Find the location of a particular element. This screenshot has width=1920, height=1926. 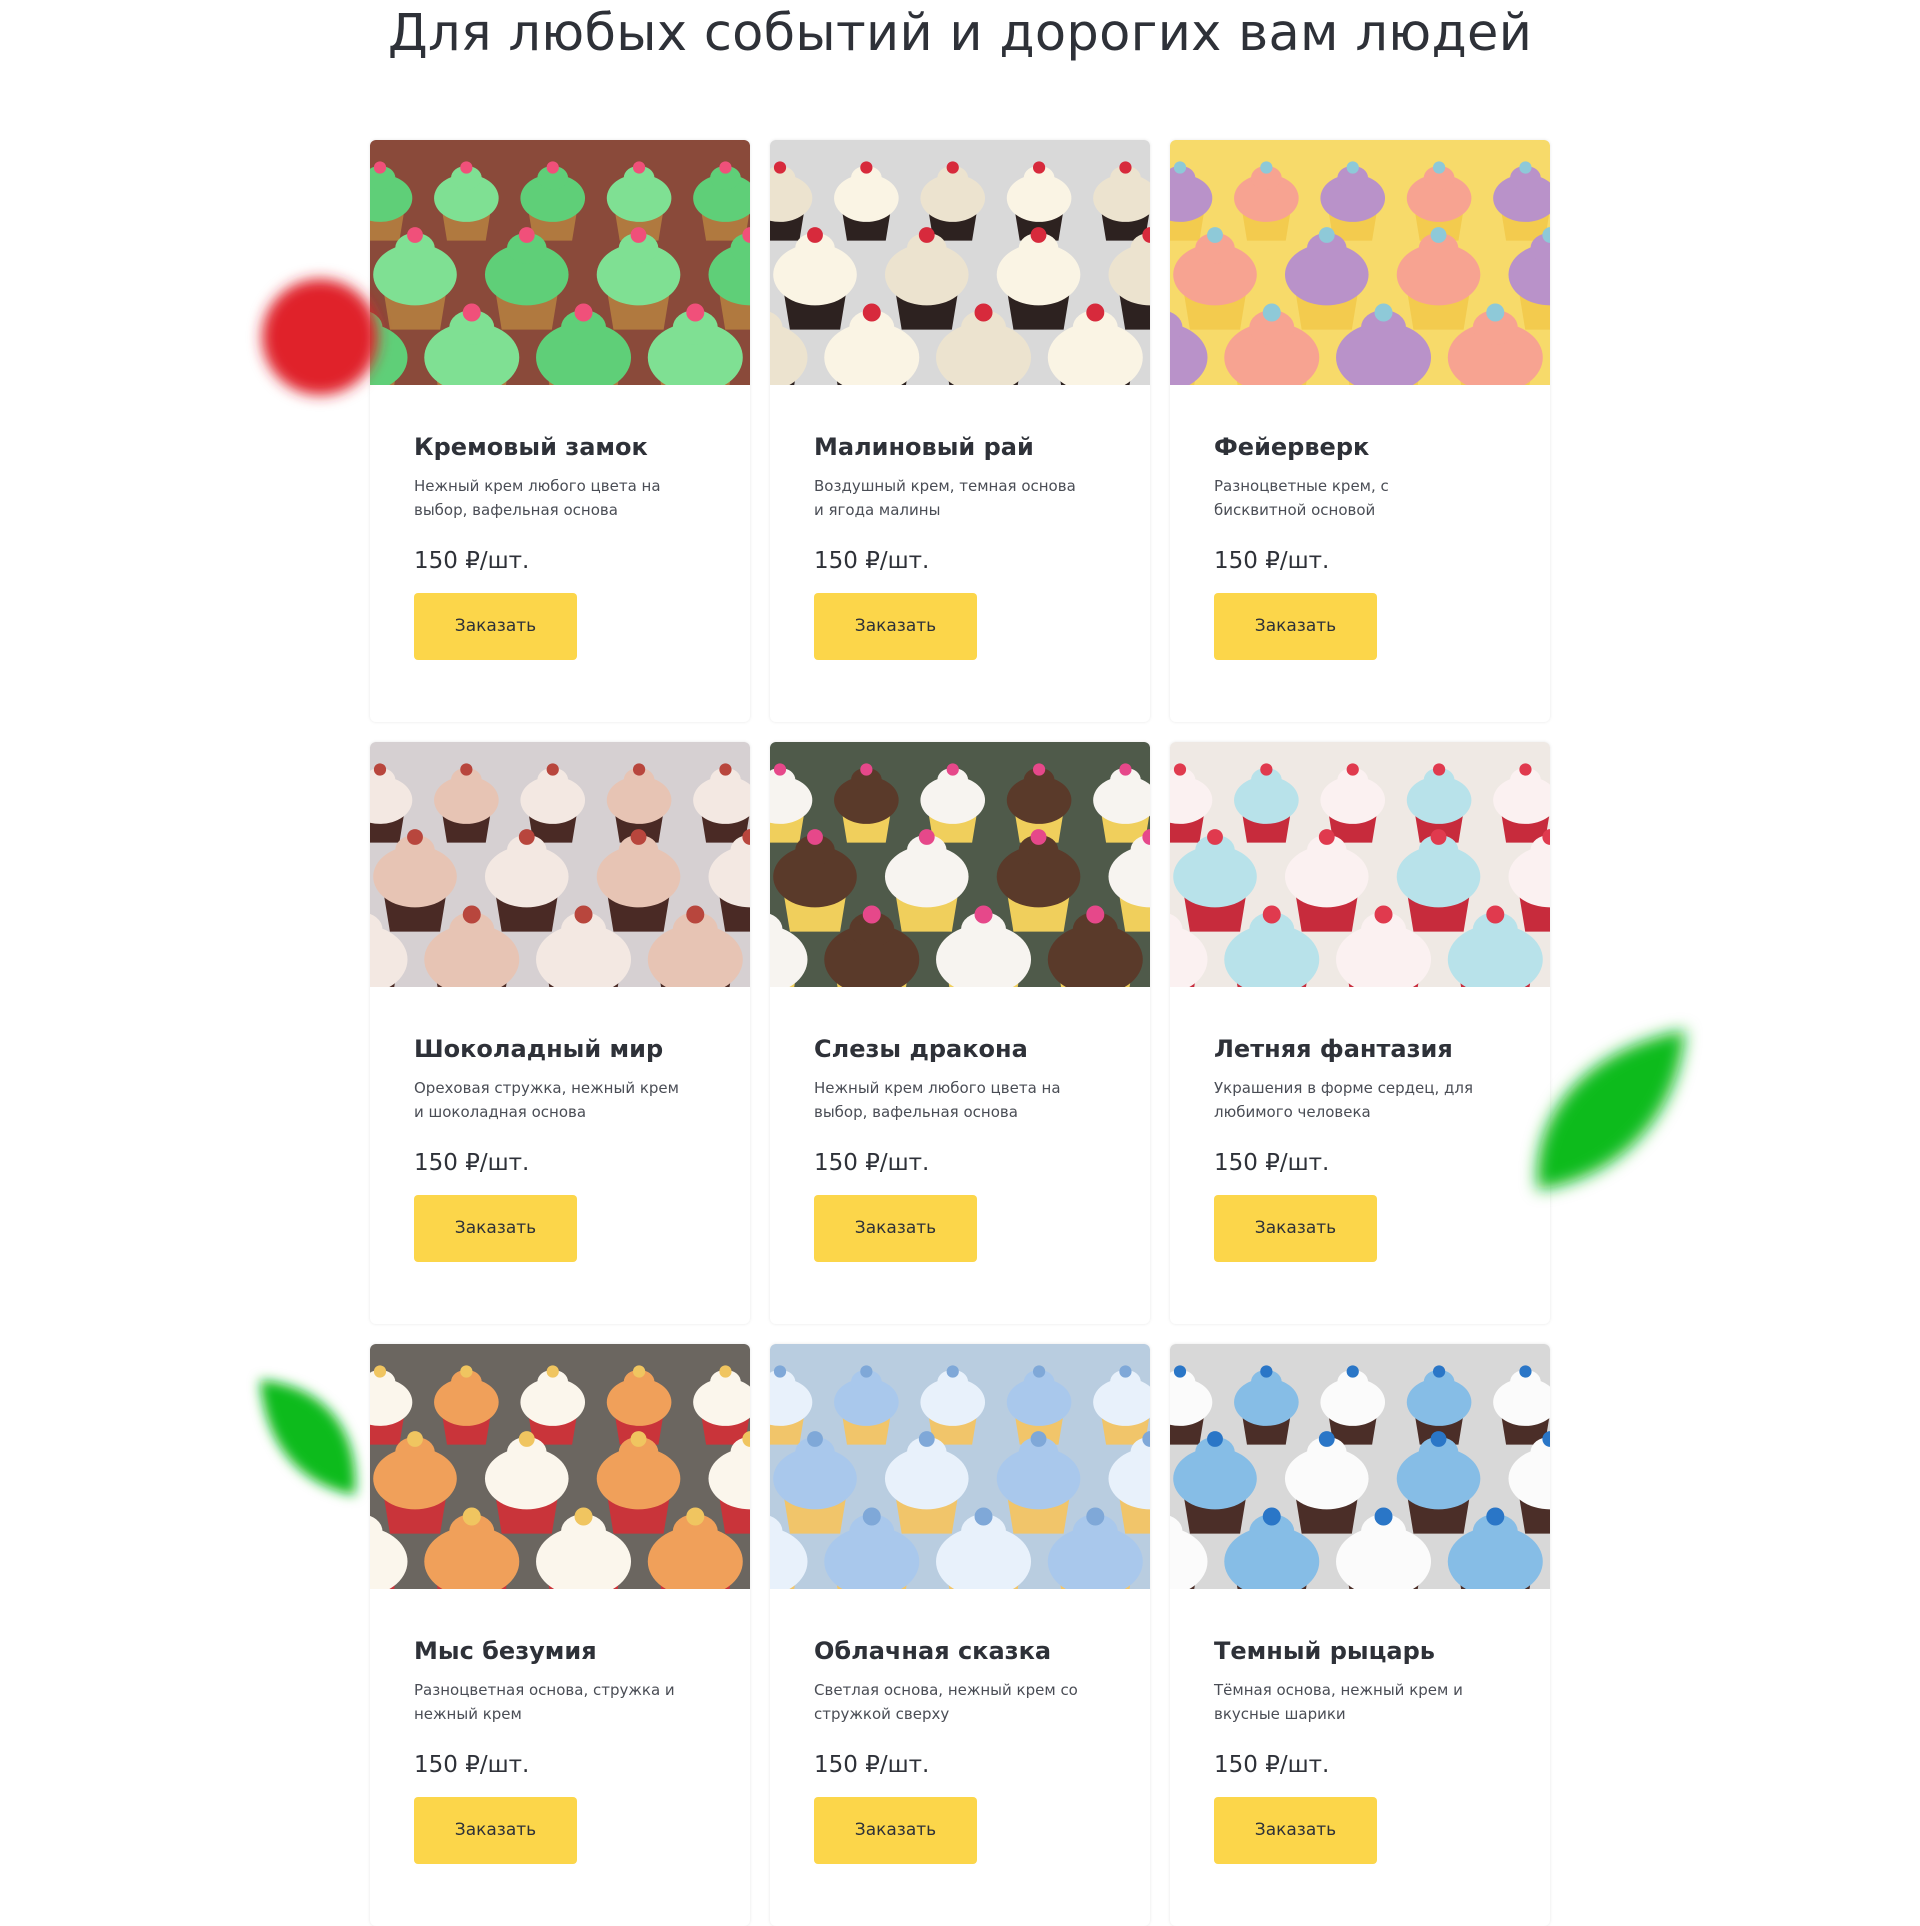

product-title: Шоколадный мир is located at coordinates (539, 1049).